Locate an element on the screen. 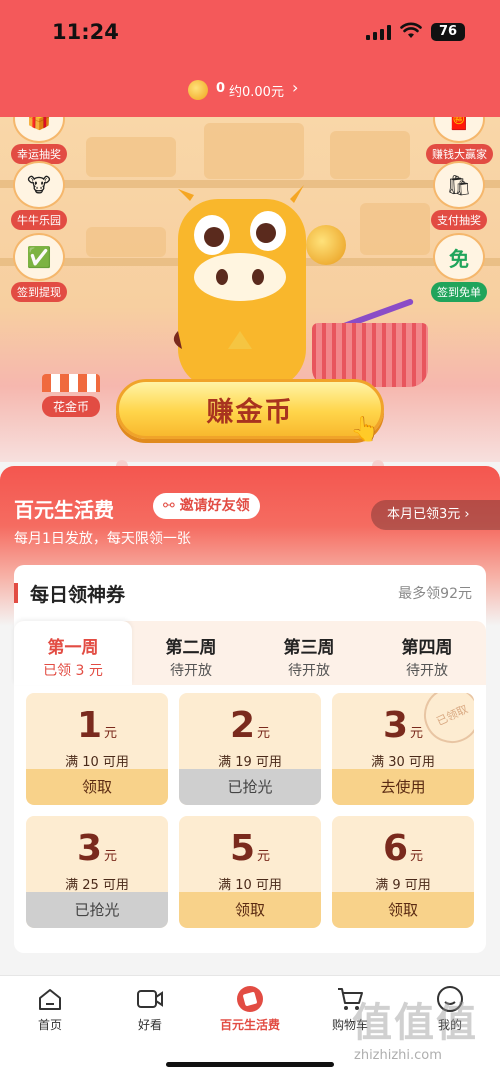 The width and height of the screenshot is (500, 1082). shop-awning-icon is located at coordinates (71, 383).